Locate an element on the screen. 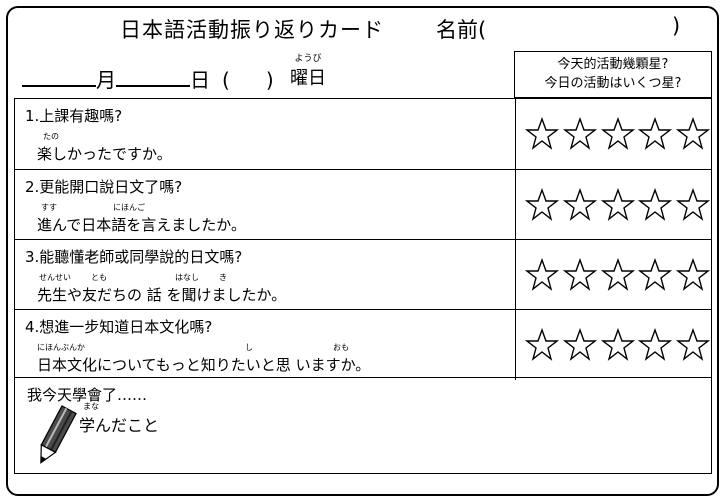  rating-header-japanese: 今日の活動はいくつ星? is located at coordinates (613, 83).